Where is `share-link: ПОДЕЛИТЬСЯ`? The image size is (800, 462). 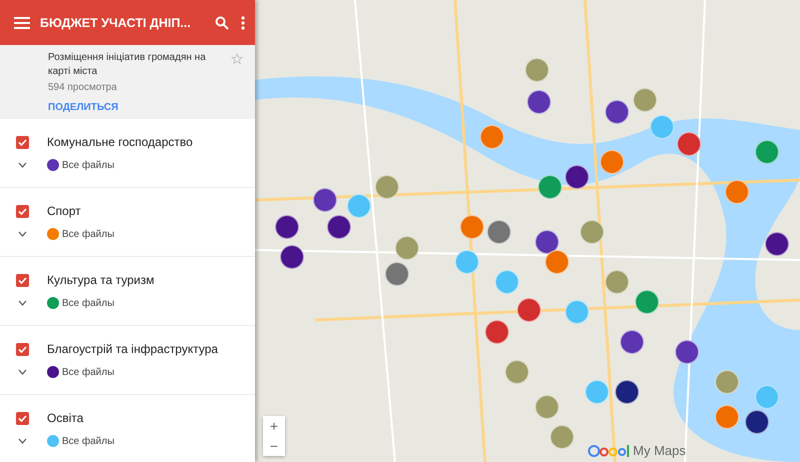 share-link: ПОДЕЛИТЬСЯ is located at coordinates (136, 107).